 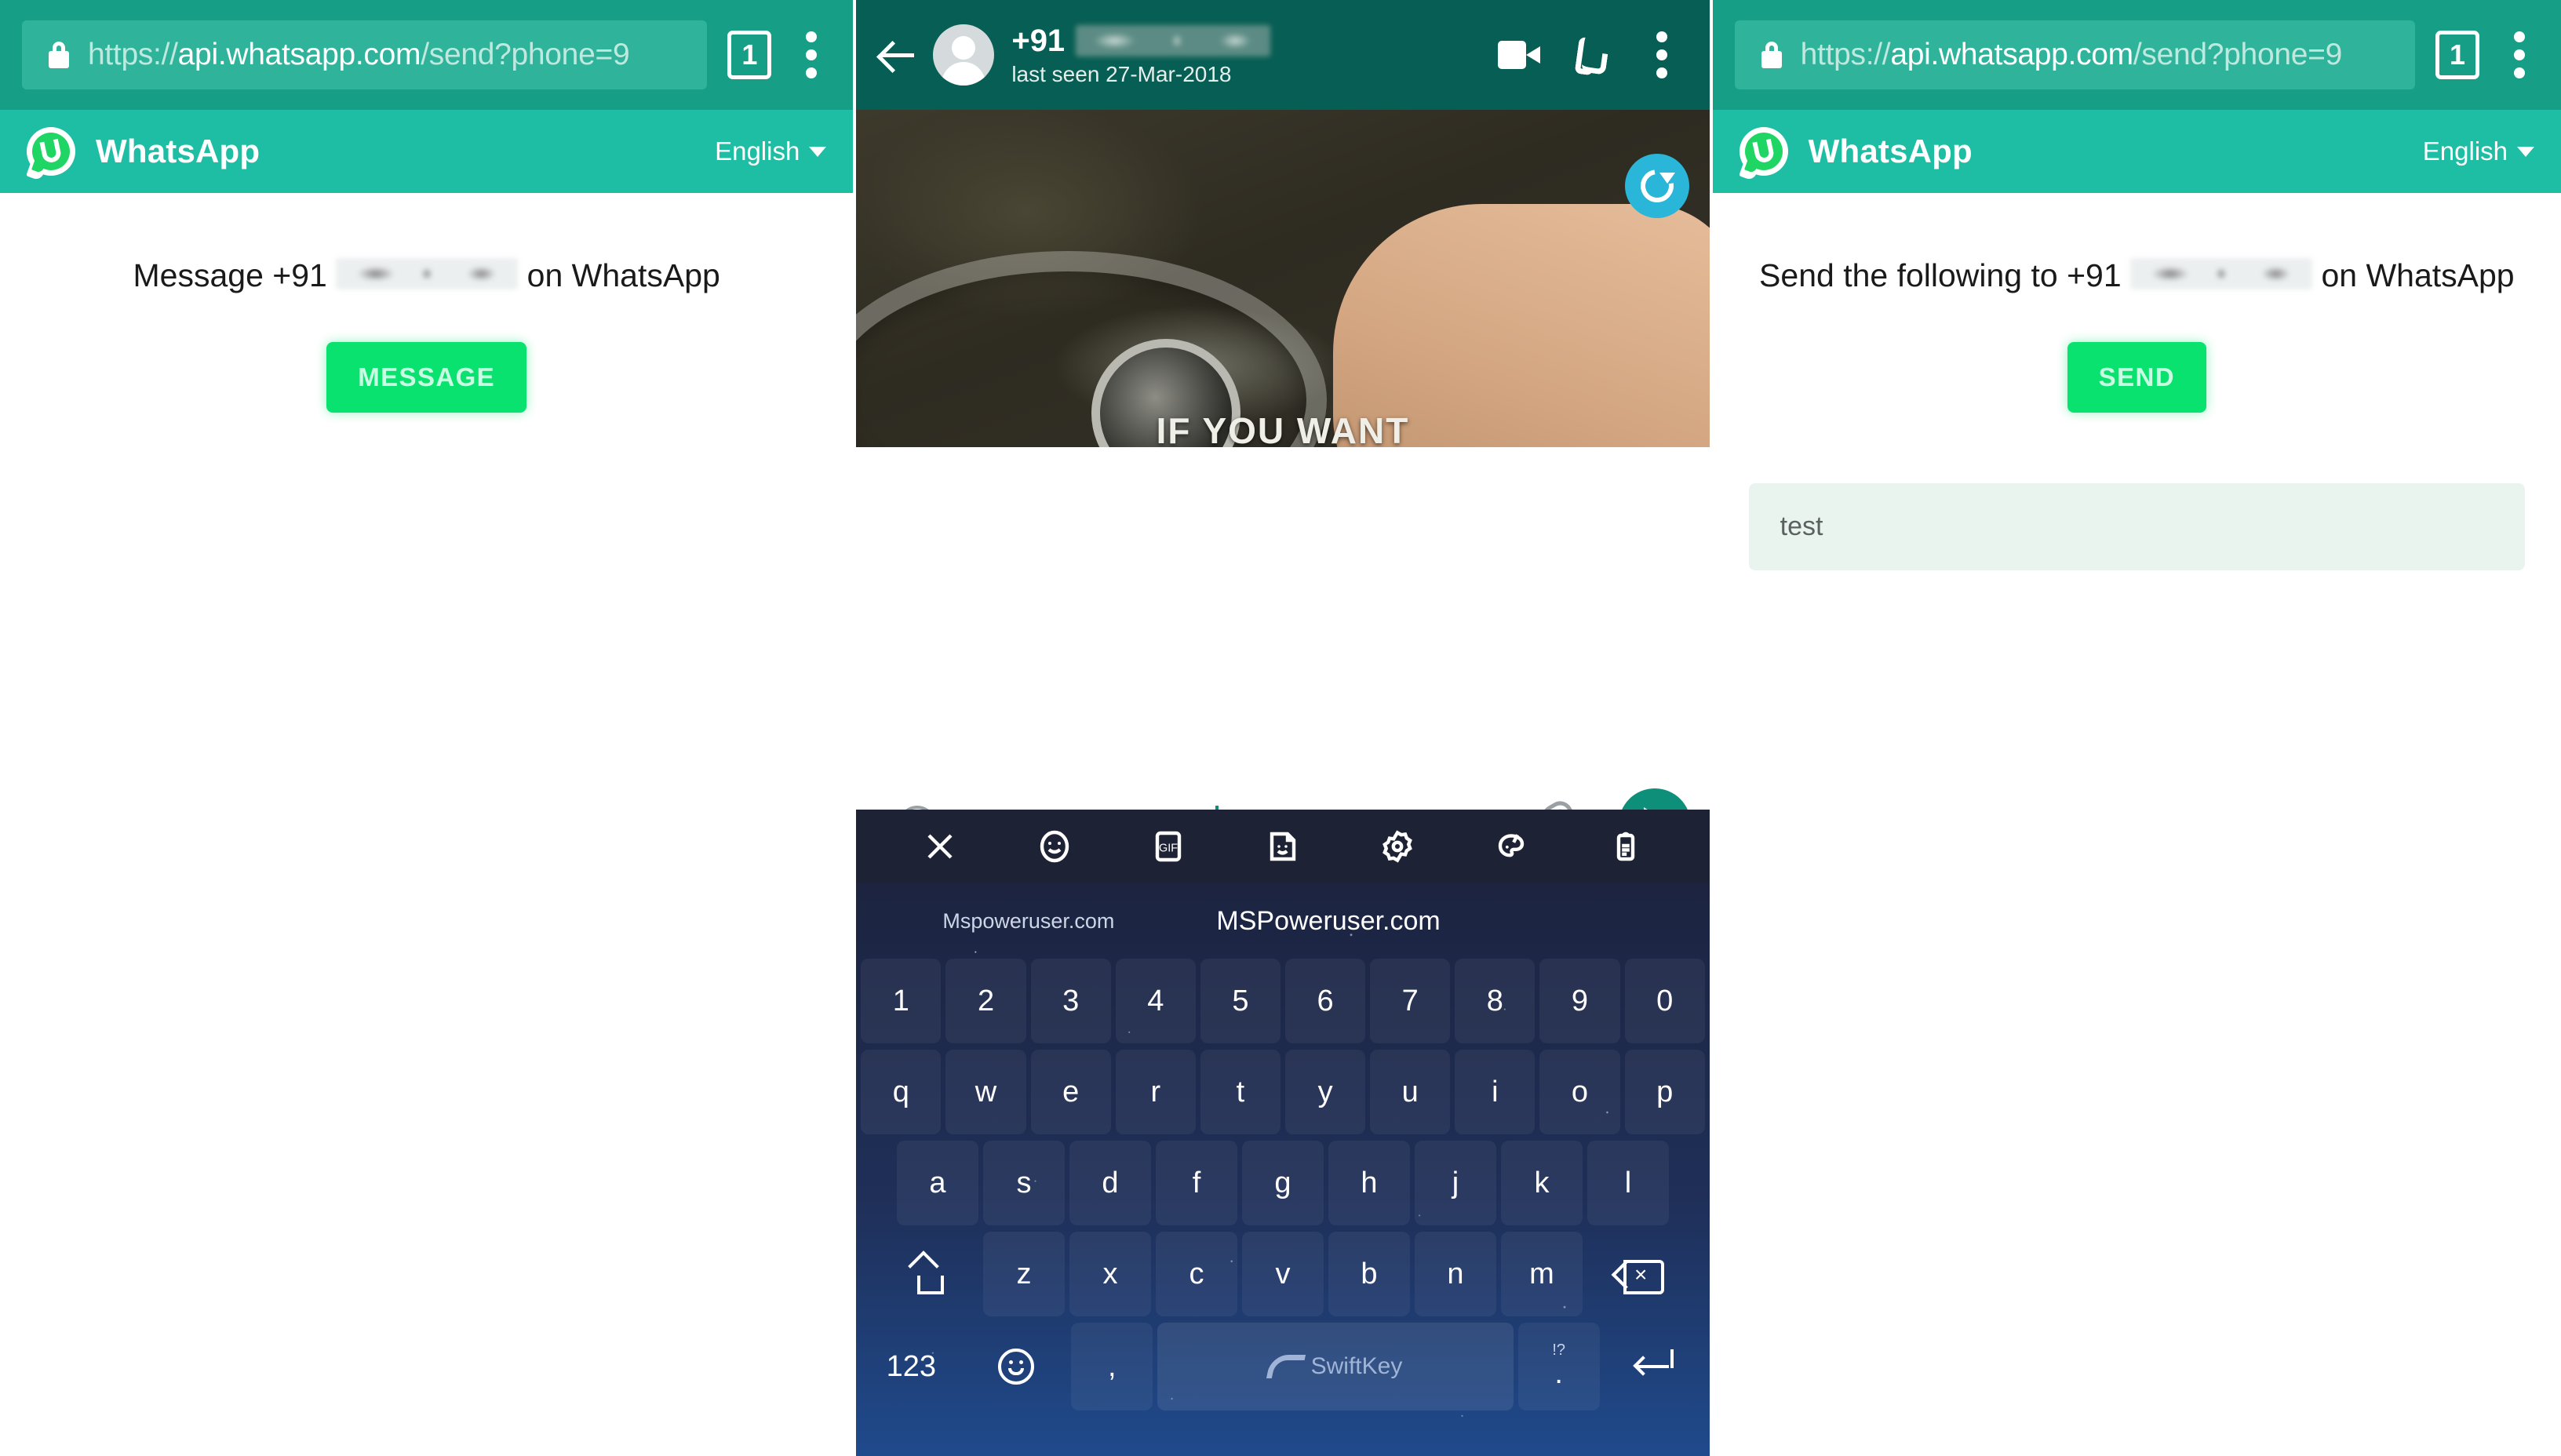 I want to click on chat-wallpaper-photo: IF YOU WANT, so click(x=1283, y=278).